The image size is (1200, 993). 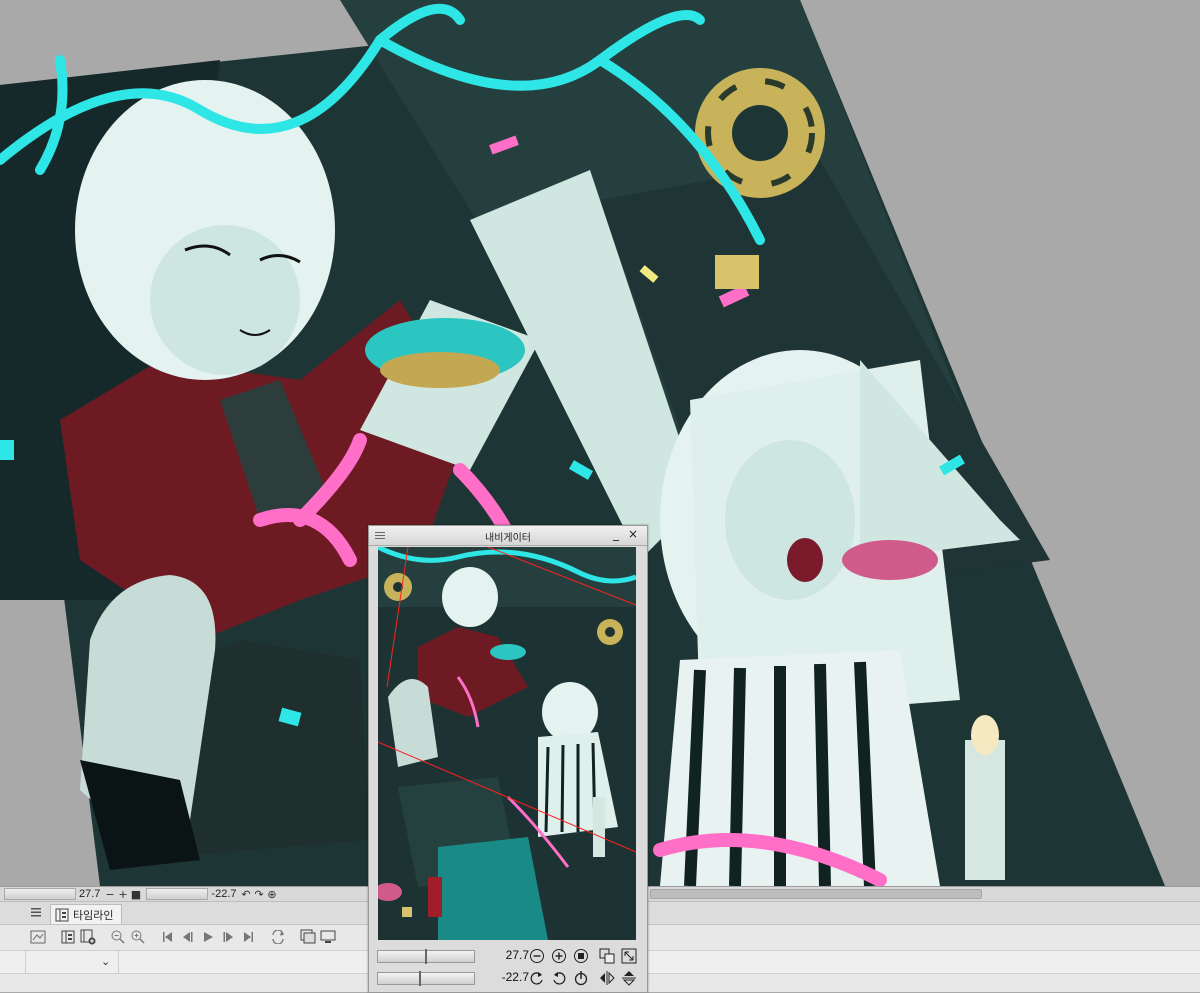 I want to click on rotate-left-icon, so click(x=537, y=978).